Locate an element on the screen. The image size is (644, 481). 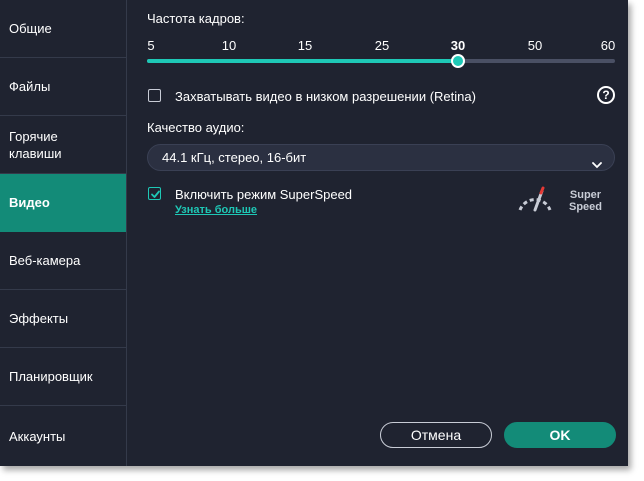
framerate-tick: 50 is located at coordinates (535, 45).